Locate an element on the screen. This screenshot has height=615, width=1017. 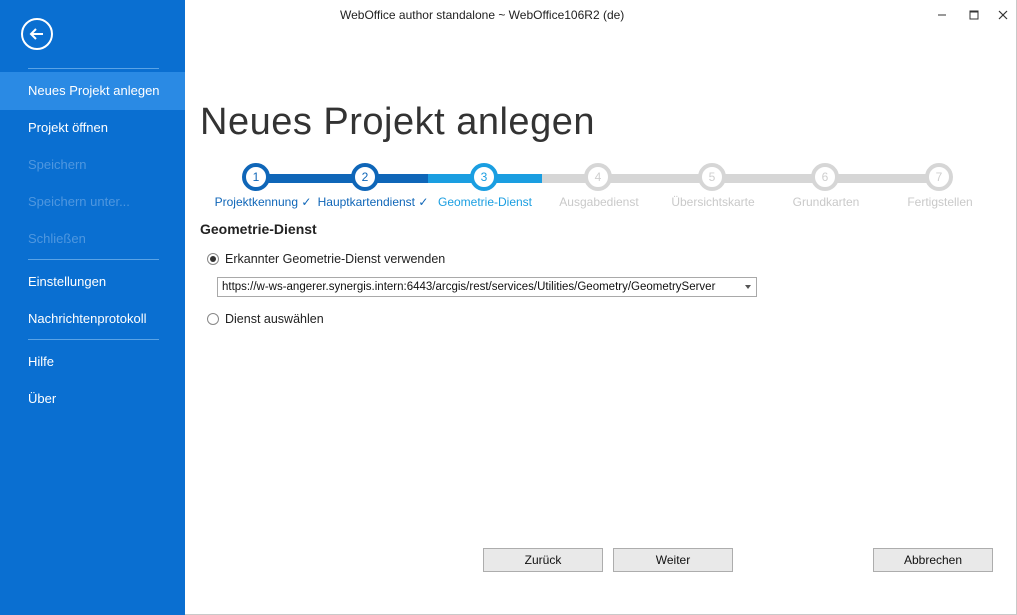
step-6-circle: 6 is located at coordinates (825, 177).